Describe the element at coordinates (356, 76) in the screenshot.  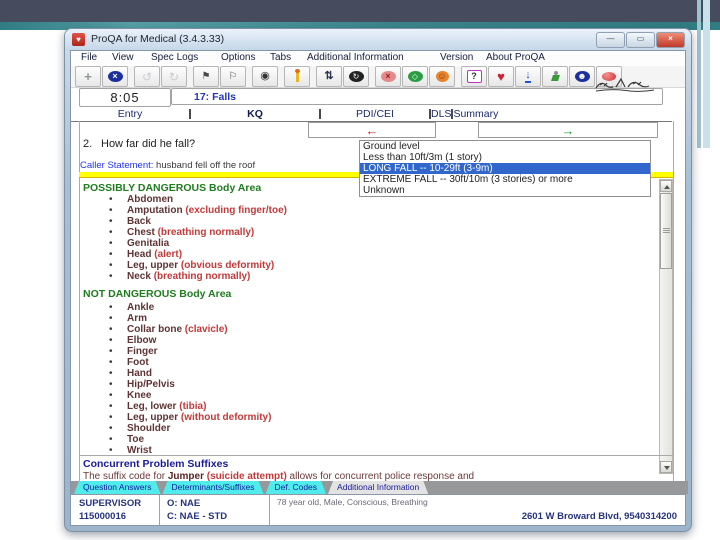
I see `refresh-icon: ↻` at that location.